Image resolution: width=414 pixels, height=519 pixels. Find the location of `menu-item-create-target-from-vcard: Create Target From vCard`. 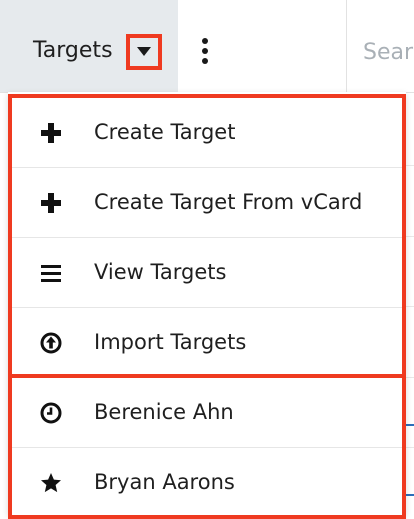

menu-item-create-target-from-vcard: Create Target From vCard is located at coordinates (207, 203).